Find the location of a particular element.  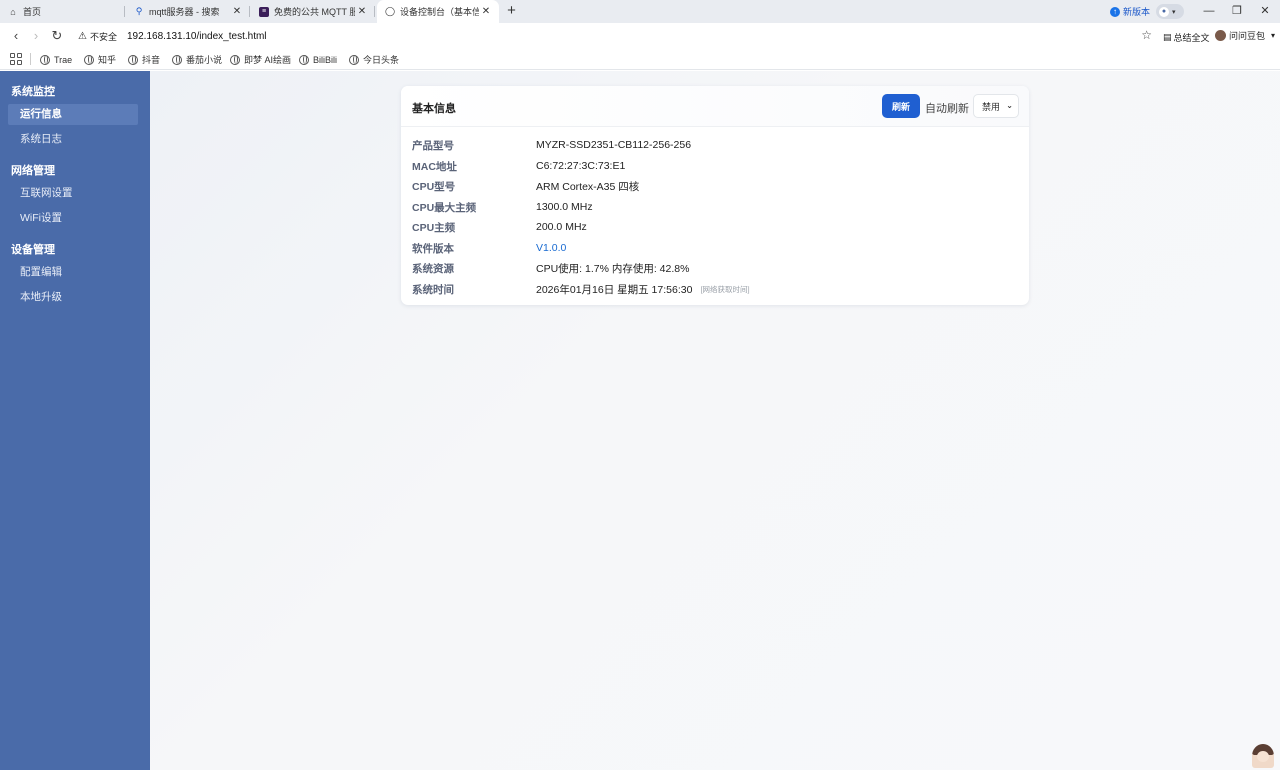

bookmarks-bar: Trae 知乎 抖音 番茄小说 即梦 AI绘画 BiliBili 今日头条 is located at coordinates (640, 59).